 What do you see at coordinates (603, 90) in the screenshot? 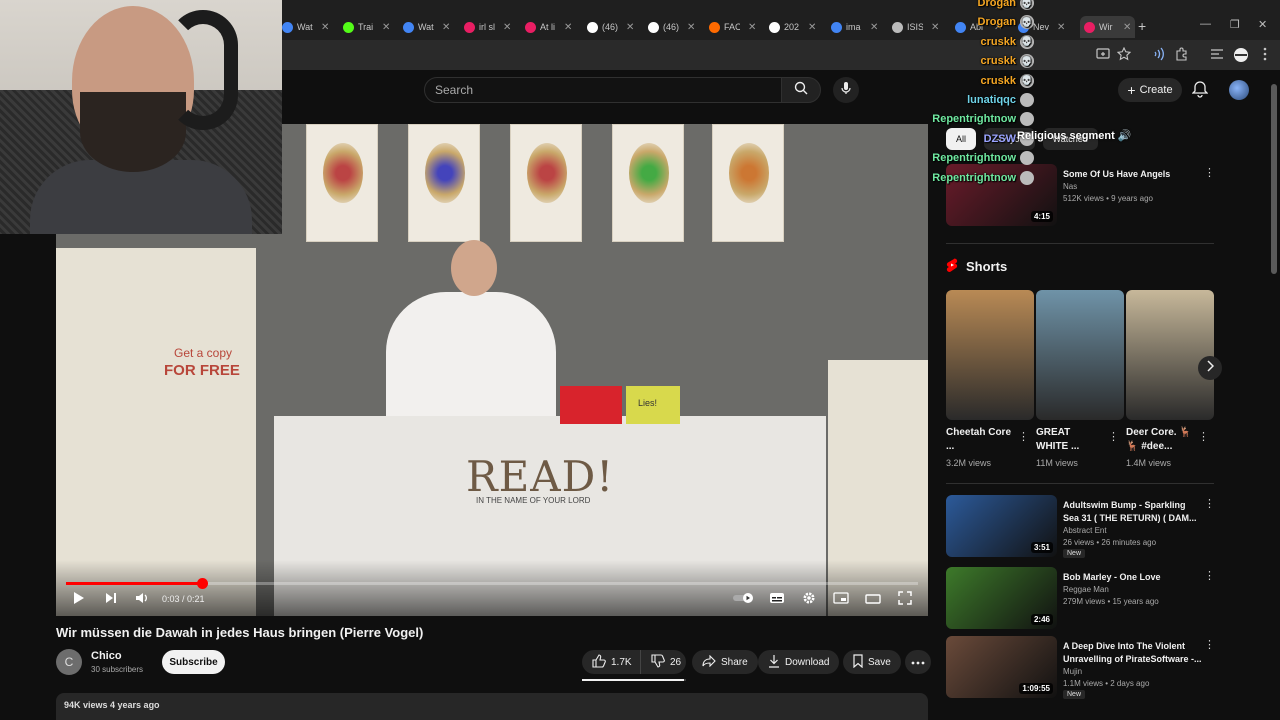
I see `search-input: Search` at bounding box center [603, 90].